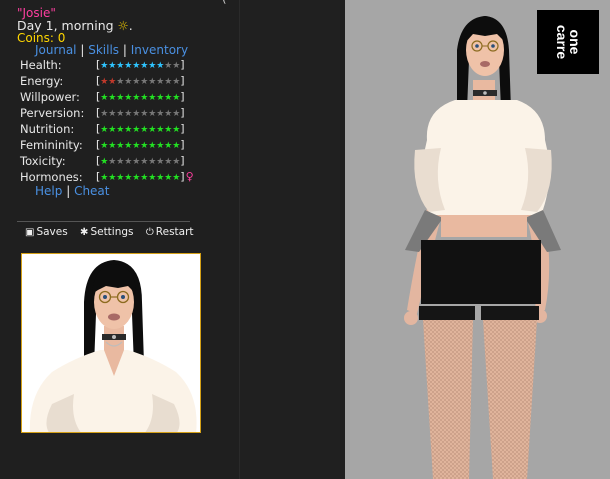  What do you see at coordinates (51, 145) in the screenshot?
I see `stat-label: Femininity:` at bounding box center [51, 145].